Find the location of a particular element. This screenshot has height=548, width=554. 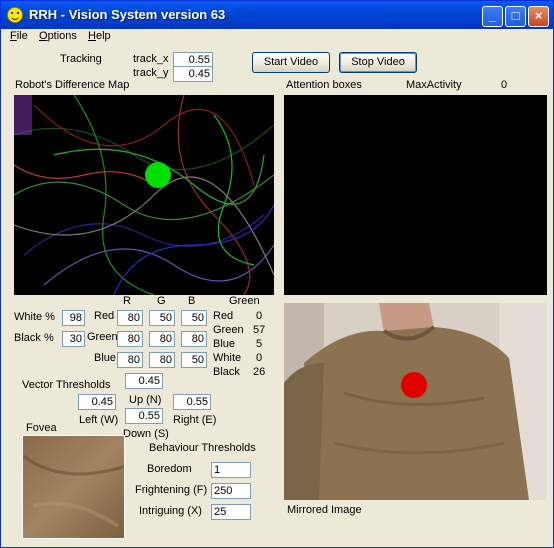

max-activity-label: MaxActivity is located at coordinates (434, 85).